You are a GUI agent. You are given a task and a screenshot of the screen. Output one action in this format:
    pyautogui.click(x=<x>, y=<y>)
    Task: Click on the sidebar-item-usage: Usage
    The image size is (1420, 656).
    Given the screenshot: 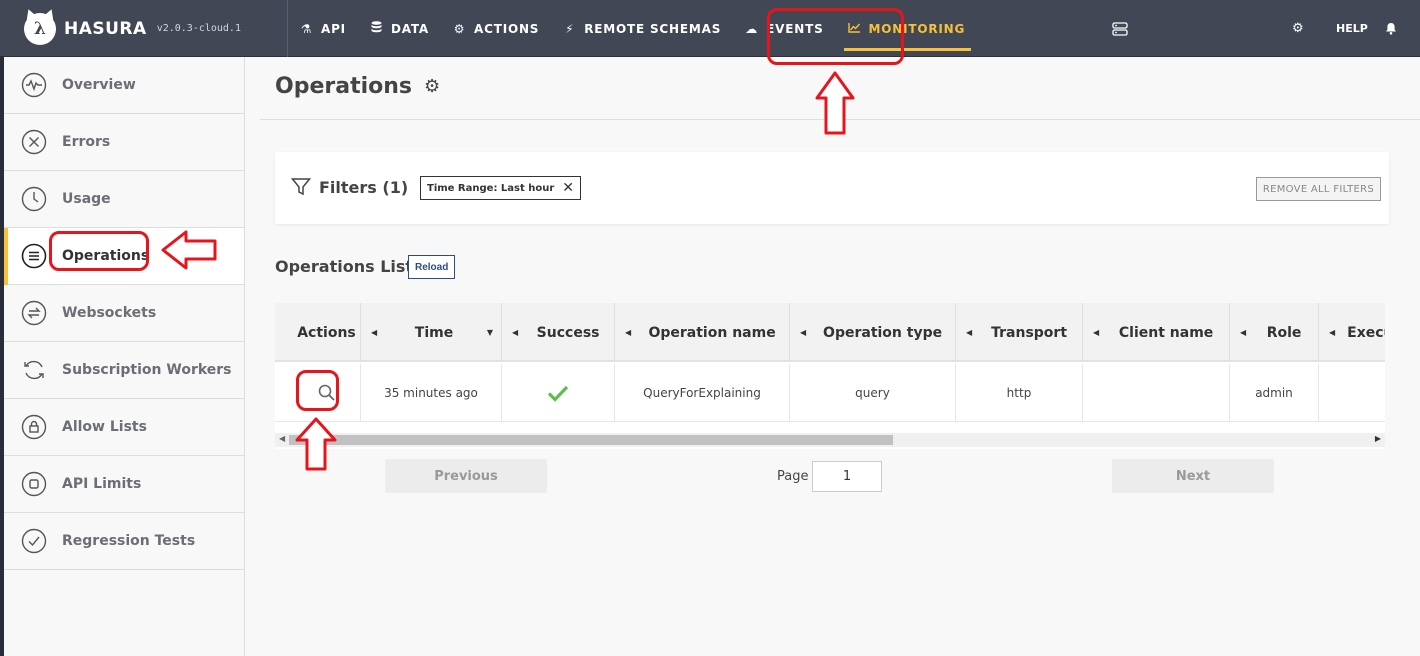 What is the action you would take?
    pyautogui.click(x=124, y=199)
    